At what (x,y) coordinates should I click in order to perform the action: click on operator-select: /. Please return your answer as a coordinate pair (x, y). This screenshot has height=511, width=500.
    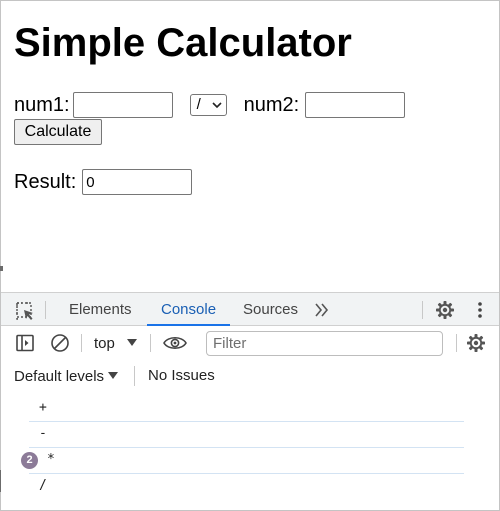
    Looking at the image, I should click on (208, 105).